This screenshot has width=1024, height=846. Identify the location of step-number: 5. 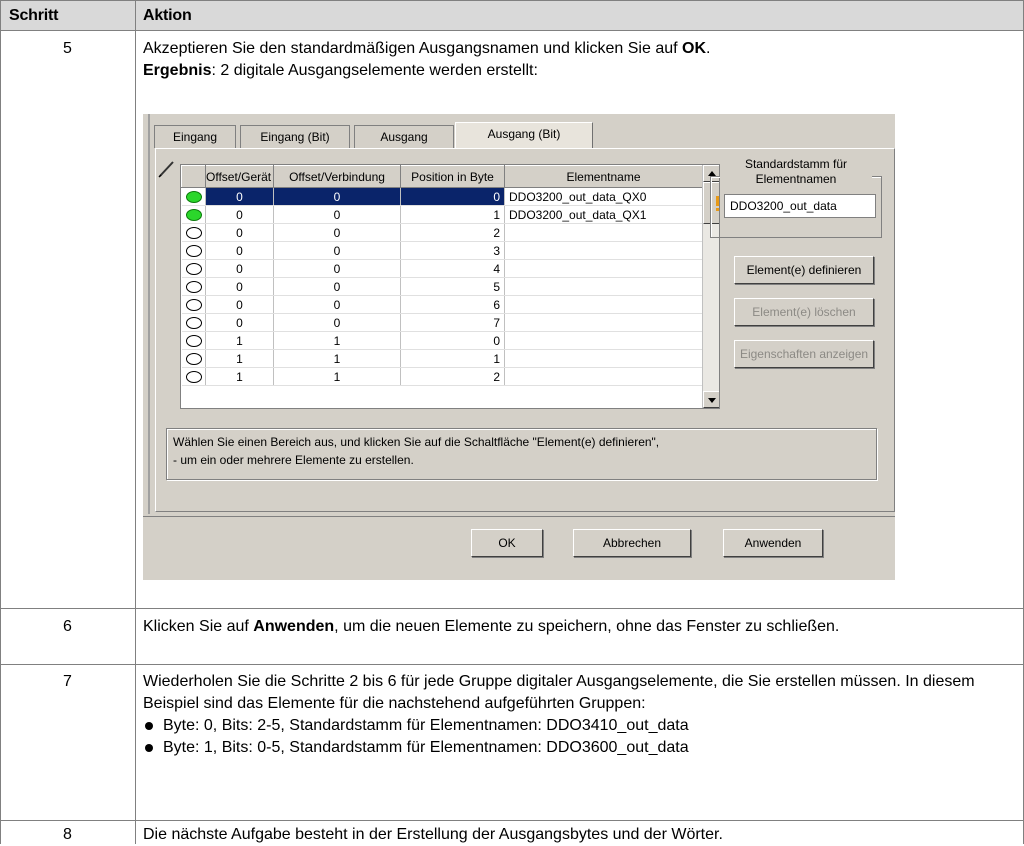
(67, 48).